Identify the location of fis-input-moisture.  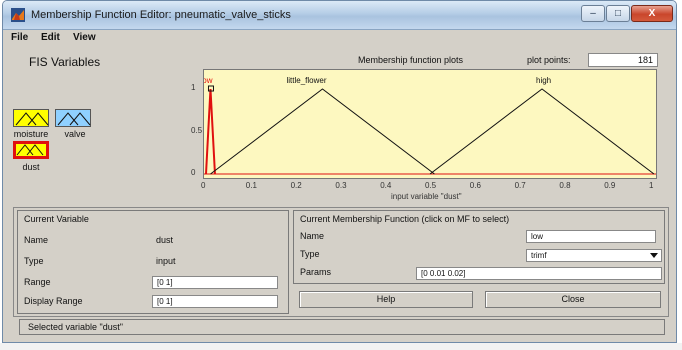
(31, 118).